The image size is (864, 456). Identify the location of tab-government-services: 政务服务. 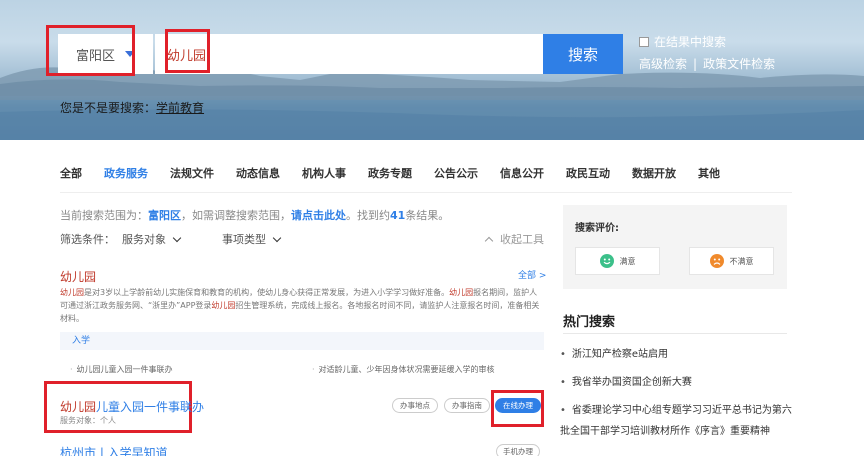
(126, 173).